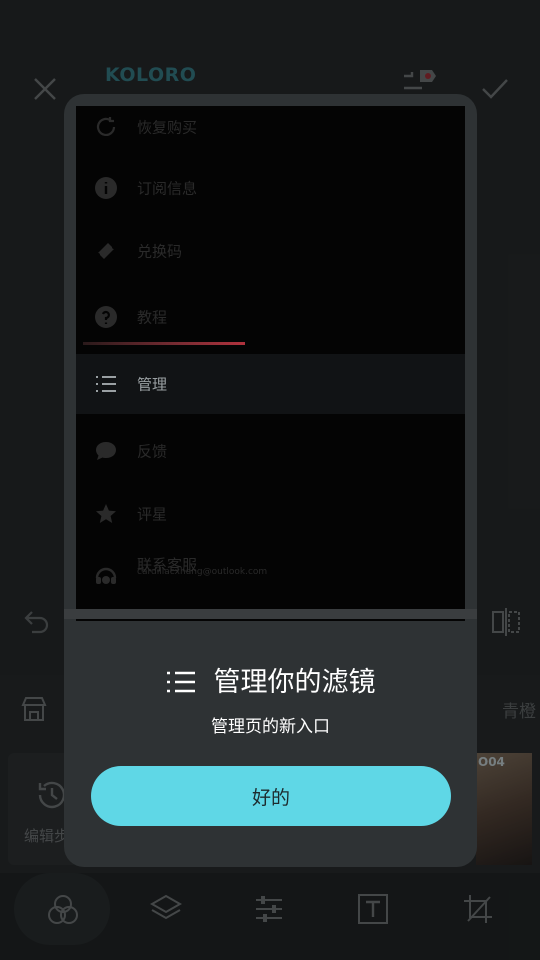 The width and height of the screenshot is (540, 960). What do you see at coordinates (106, 127) in the screenshot?
I see `restore-icon` at bounding box center [106, 127].